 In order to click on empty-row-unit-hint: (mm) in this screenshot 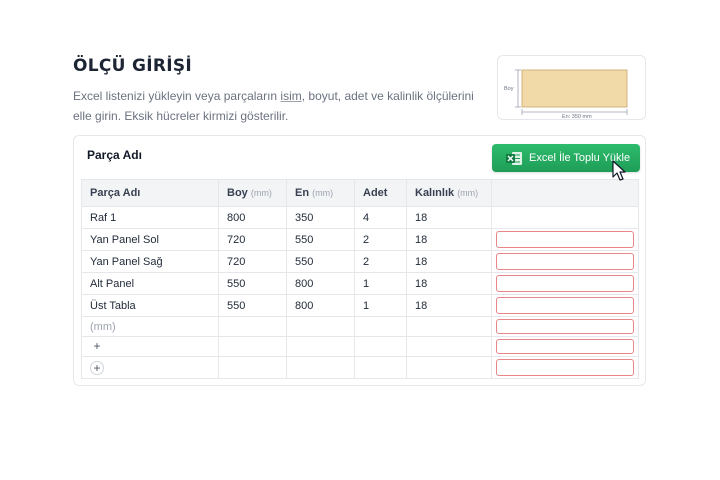, I will do `click(150, 326)`.